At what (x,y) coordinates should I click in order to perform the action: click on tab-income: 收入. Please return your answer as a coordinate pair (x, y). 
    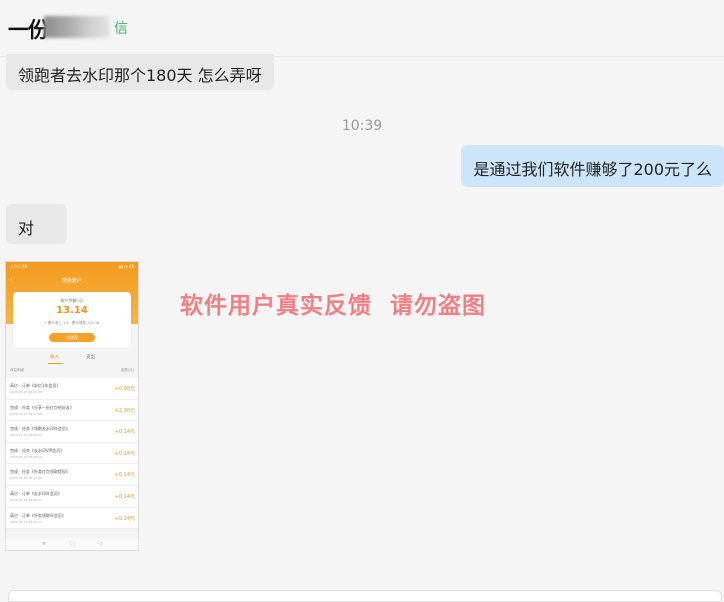
    Looking at the image, I should click on (54, 357).